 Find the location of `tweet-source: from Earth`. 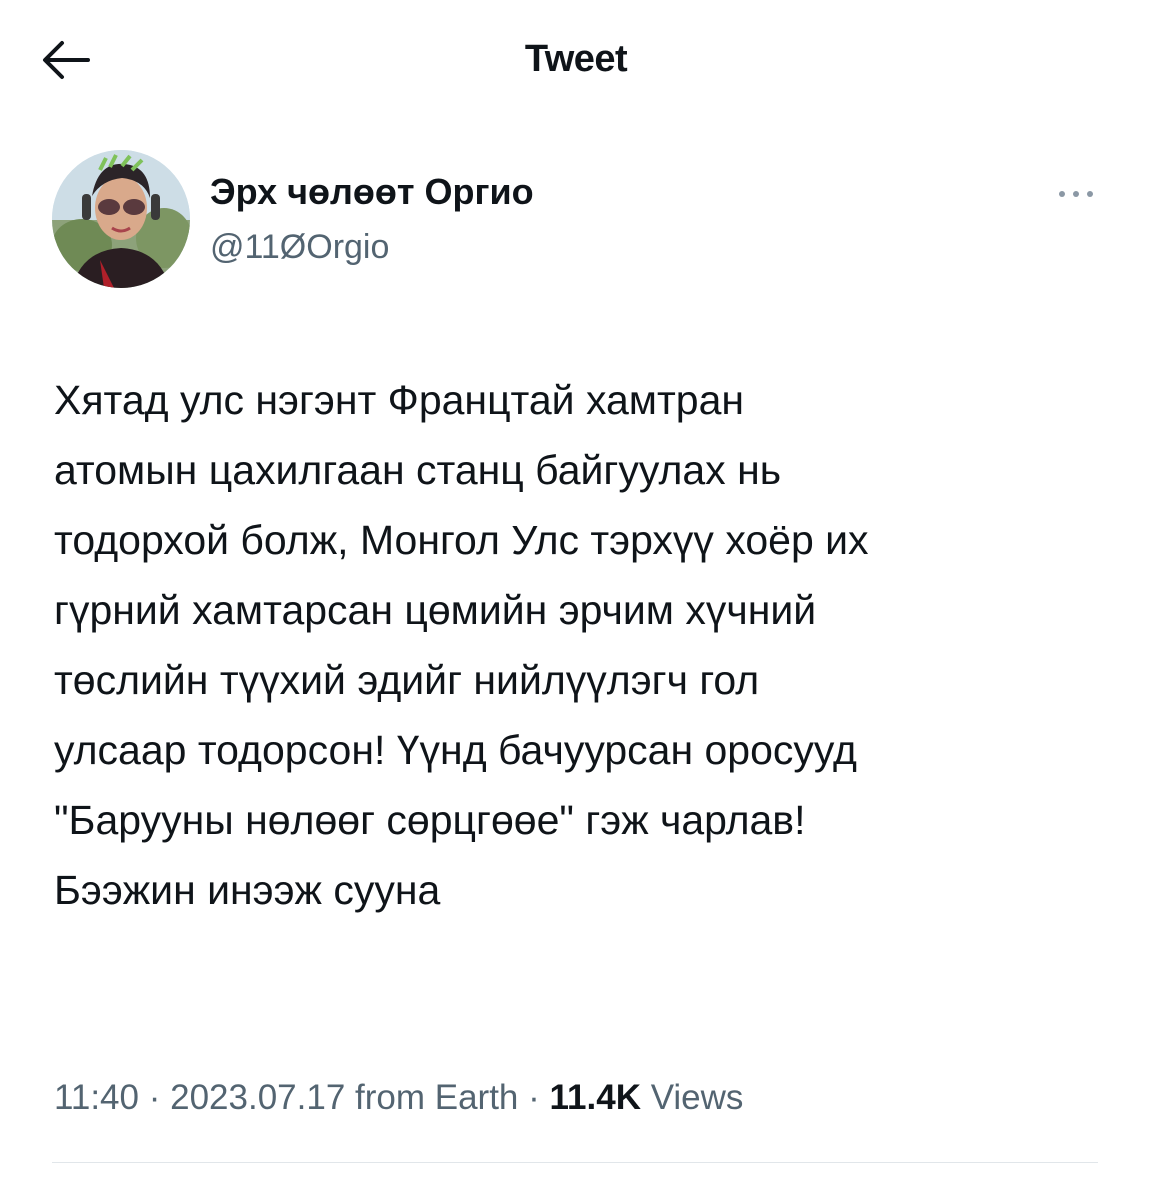

tweet-source: from Earth is located at coordinates (432, 1097).